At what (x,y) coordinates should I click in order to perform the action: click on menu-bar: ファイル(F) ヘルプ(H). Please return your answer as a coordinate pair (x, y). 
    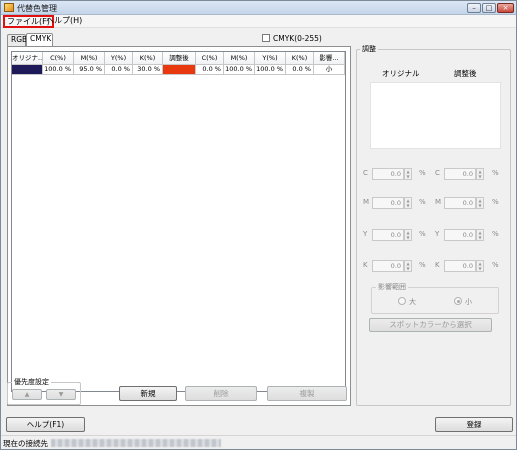
    Looking at the image, I should click on (258, 21).